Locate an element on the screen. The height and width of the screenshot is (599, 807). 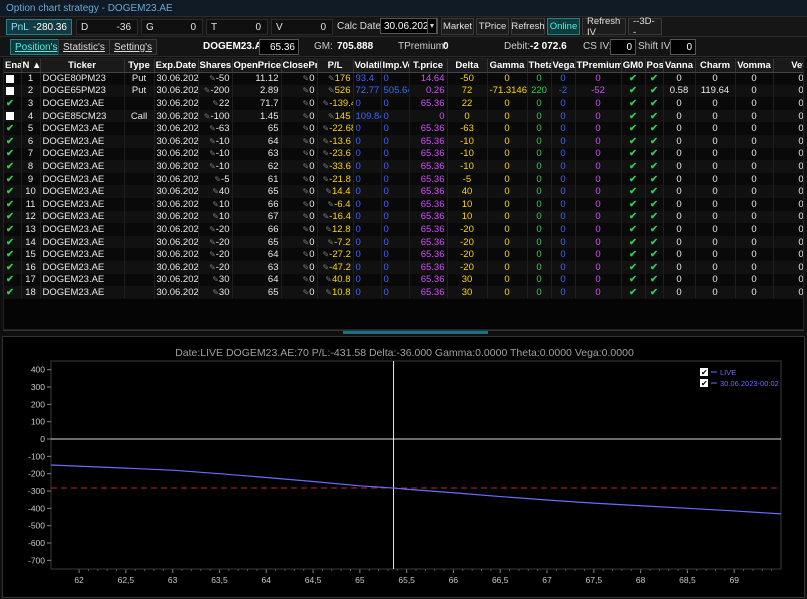
online-button: Online is located at coordinates (563, 26).